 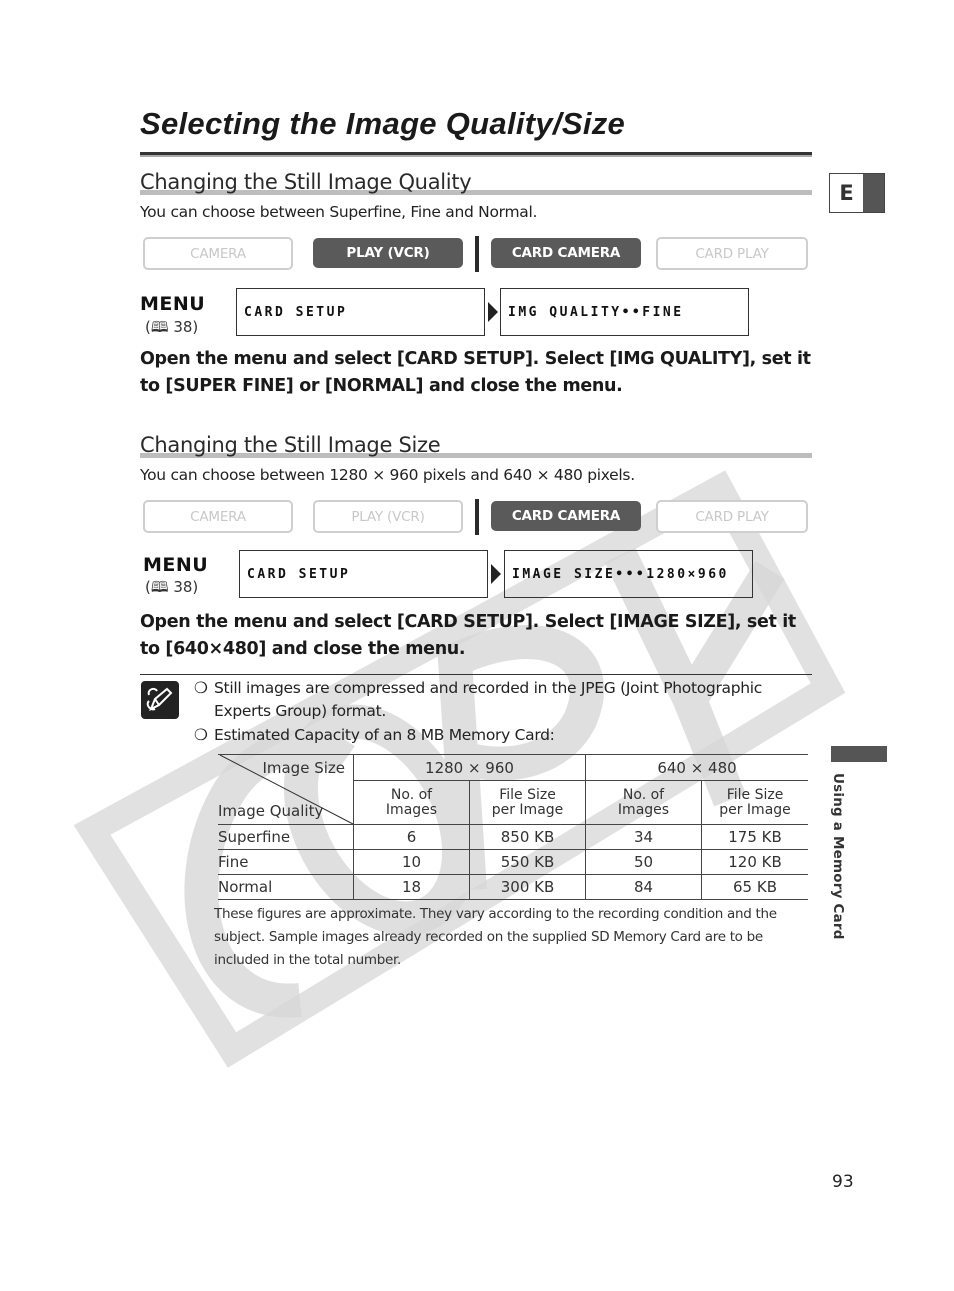 I want to click on notes-rule, so click(x=476, y=674).